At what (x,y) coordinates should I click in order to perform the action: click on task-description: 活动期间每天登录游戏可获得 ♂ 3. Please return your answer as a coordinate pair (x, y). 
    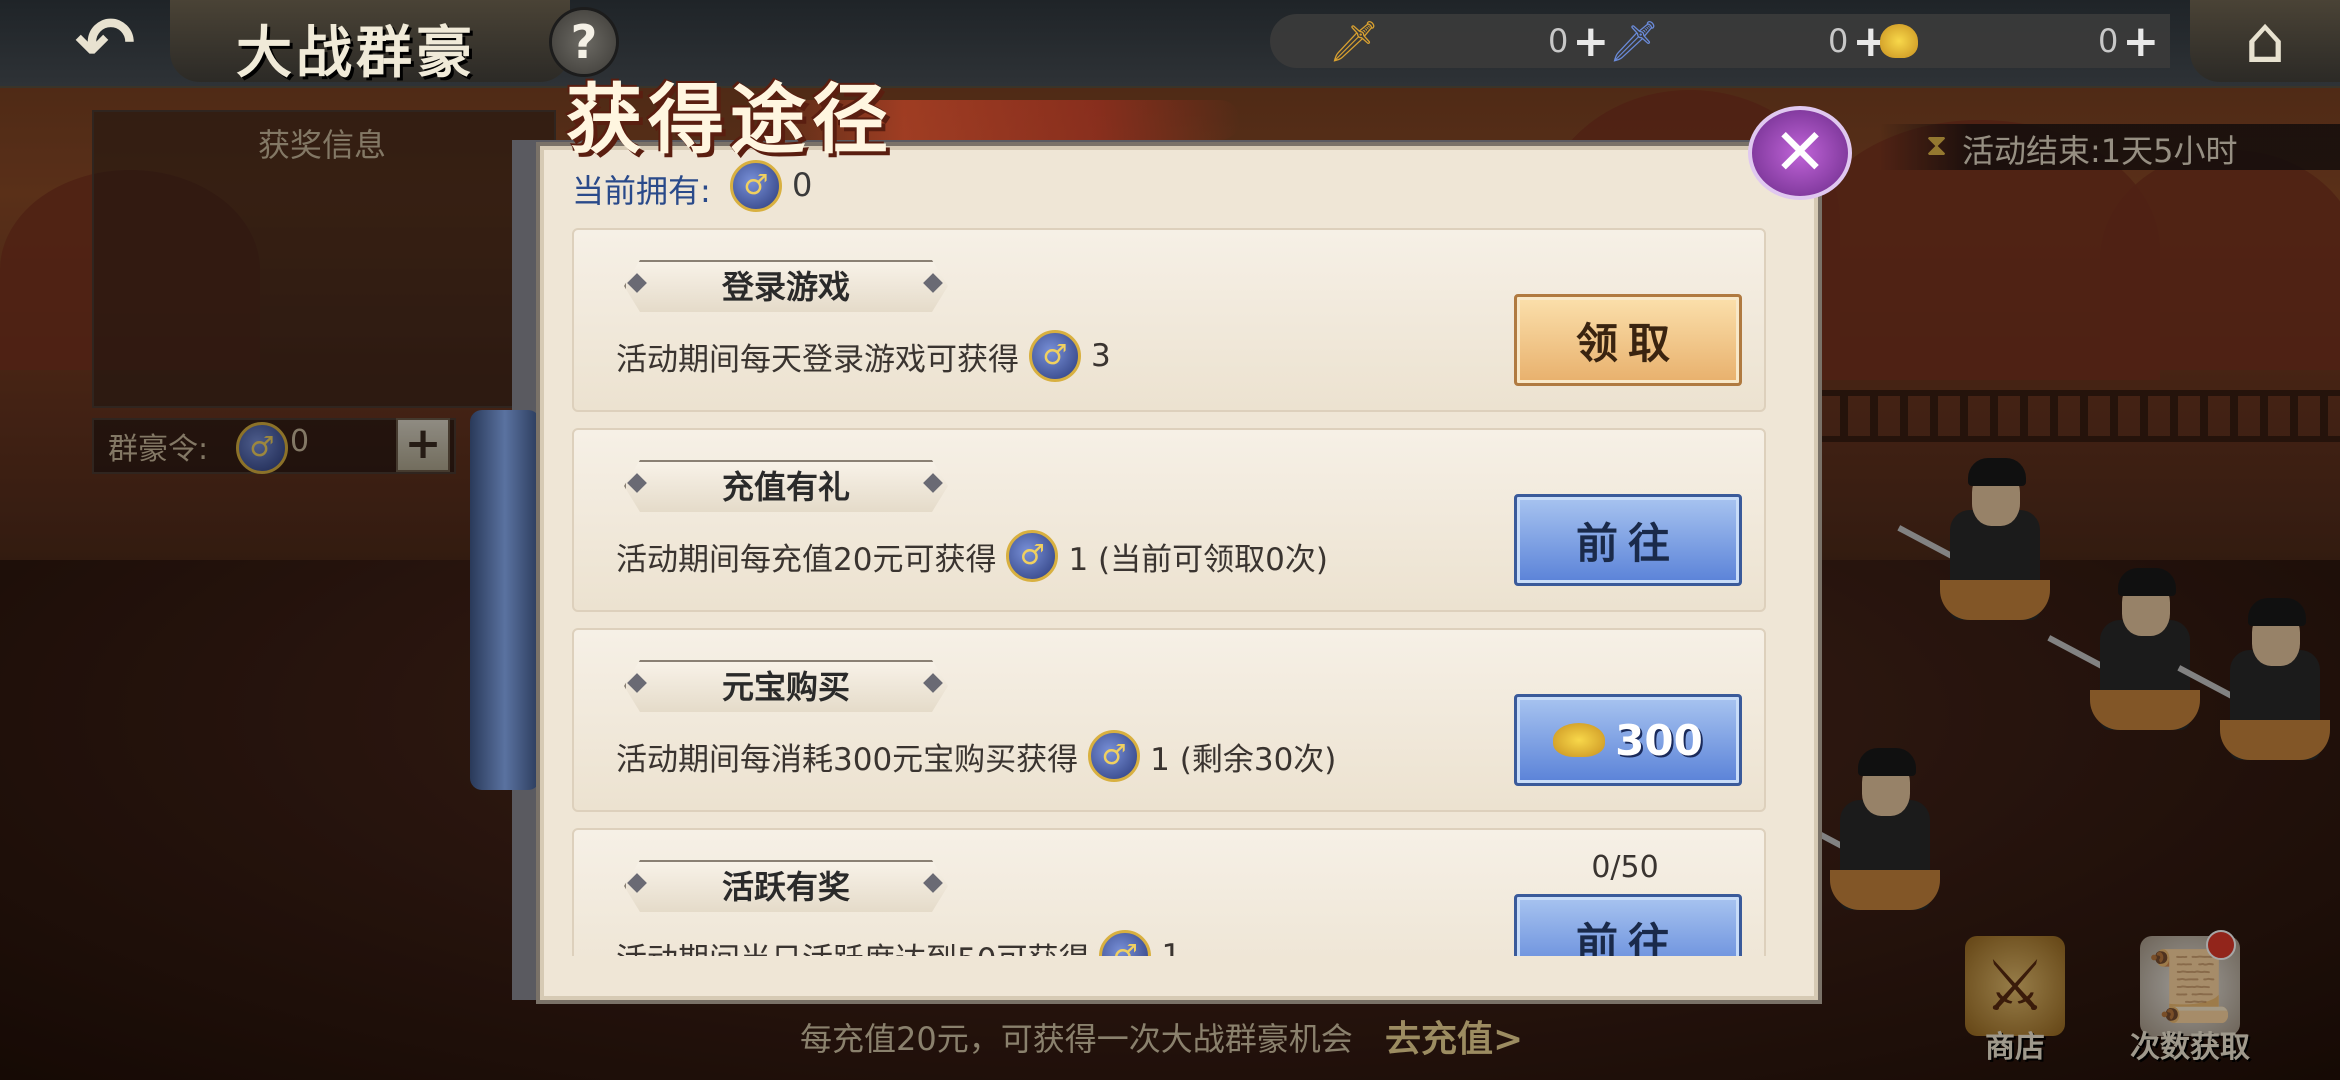
    Looking at the image, I should click on (863, 356).